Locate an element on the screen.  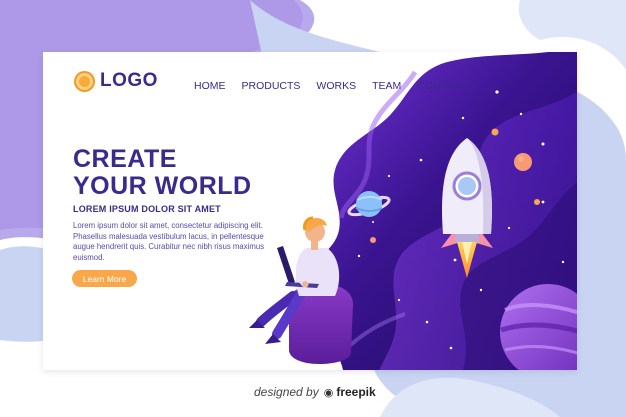
nav-item-team: TEAM is located at coordinates (386, 86).